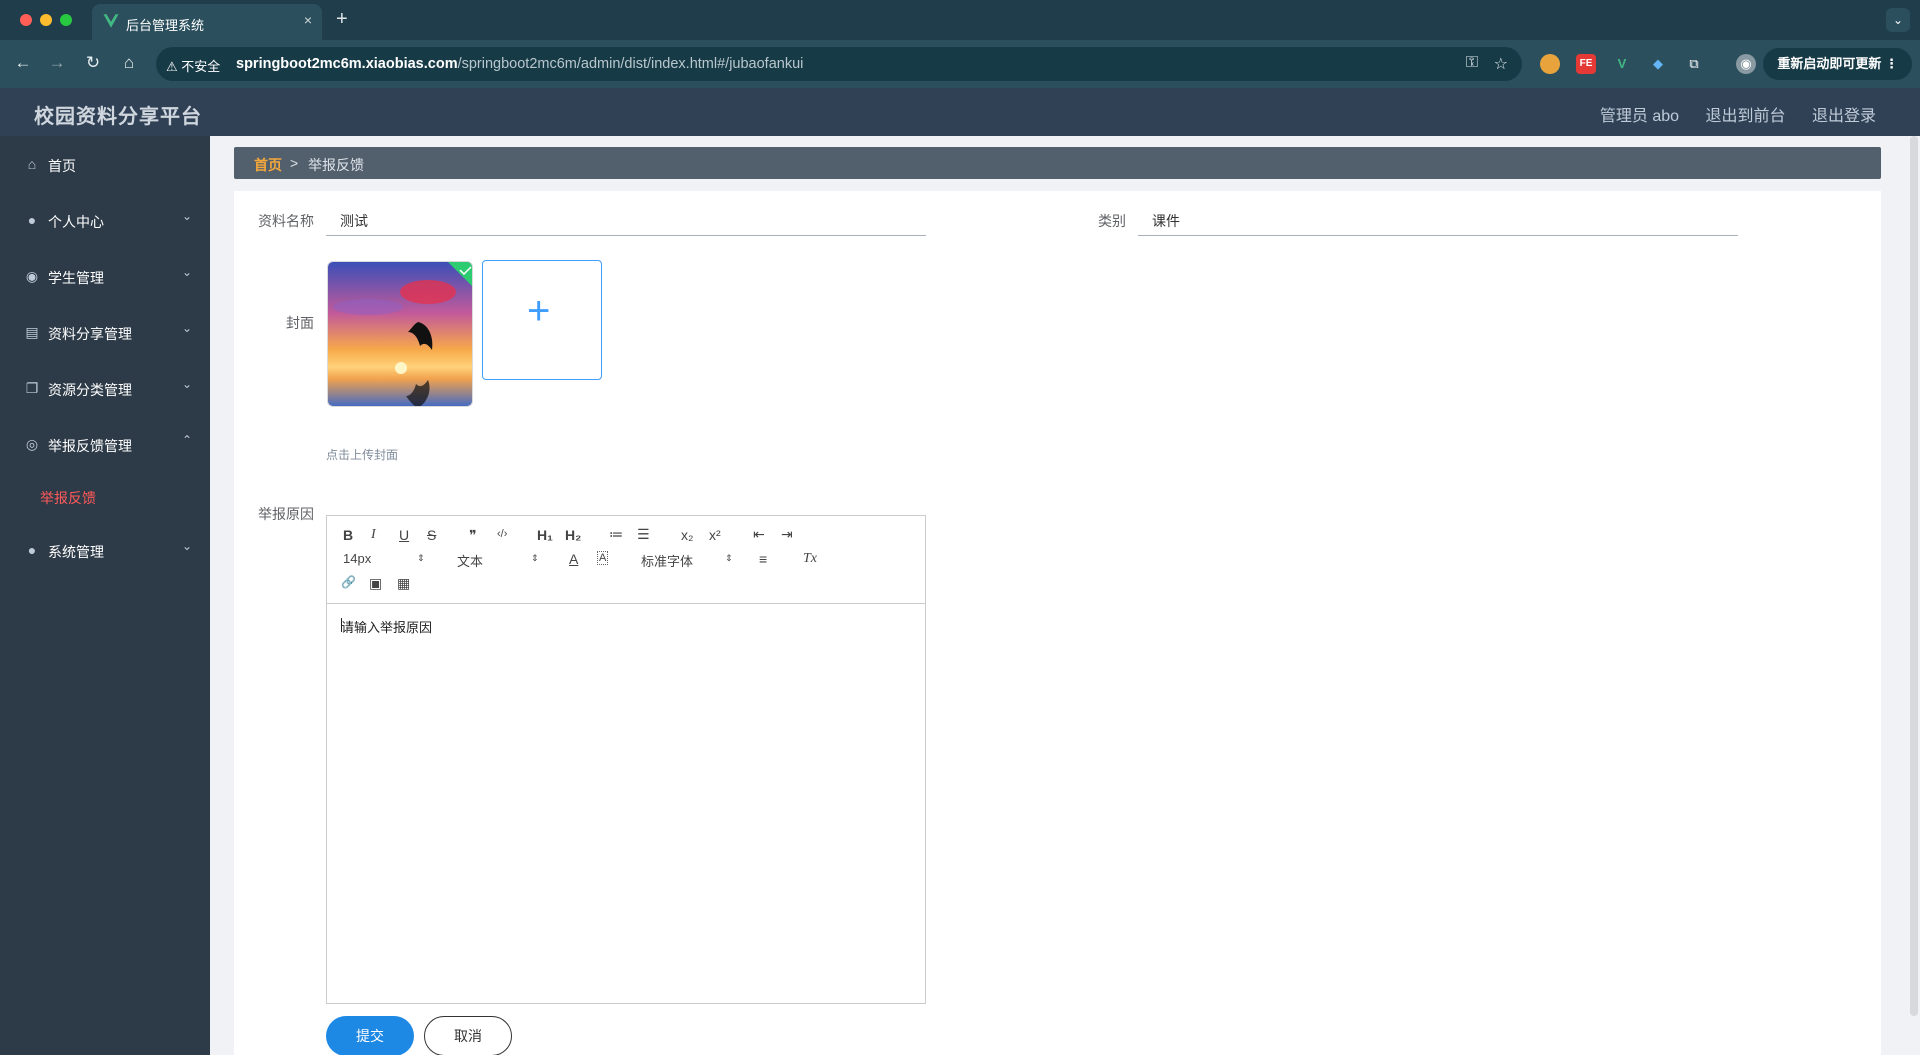 This screenshot has height=1055, width=1920. What do you see at coordinates (105, 497) in the screenshot?
I see `sidebar-subitem-report-feedback: 举报反馈` at bounding box center [105, 497].